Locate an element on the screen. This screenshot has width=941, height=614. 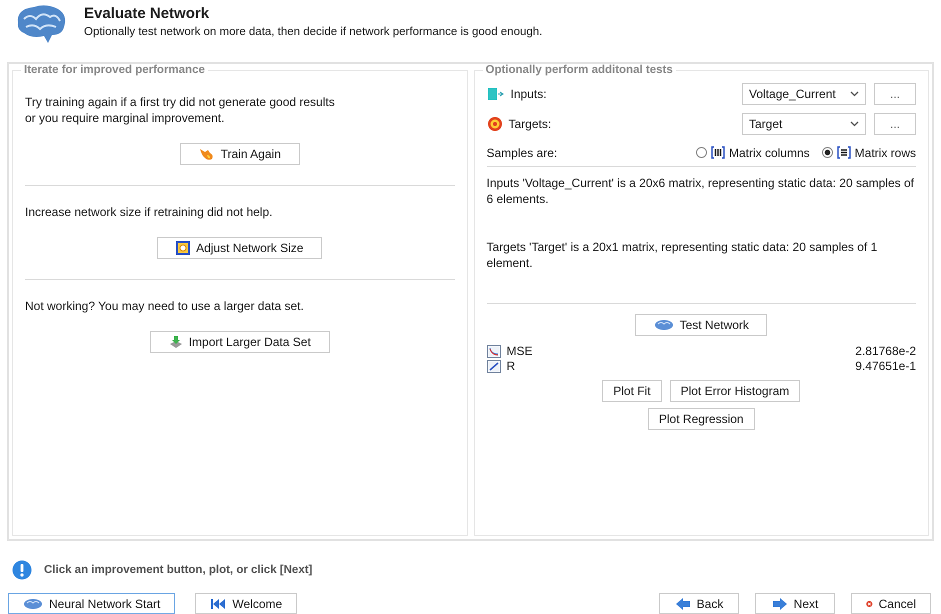
status-message: Click an improvement button, plot, or click [Next] is located at coordinates (178, 570).